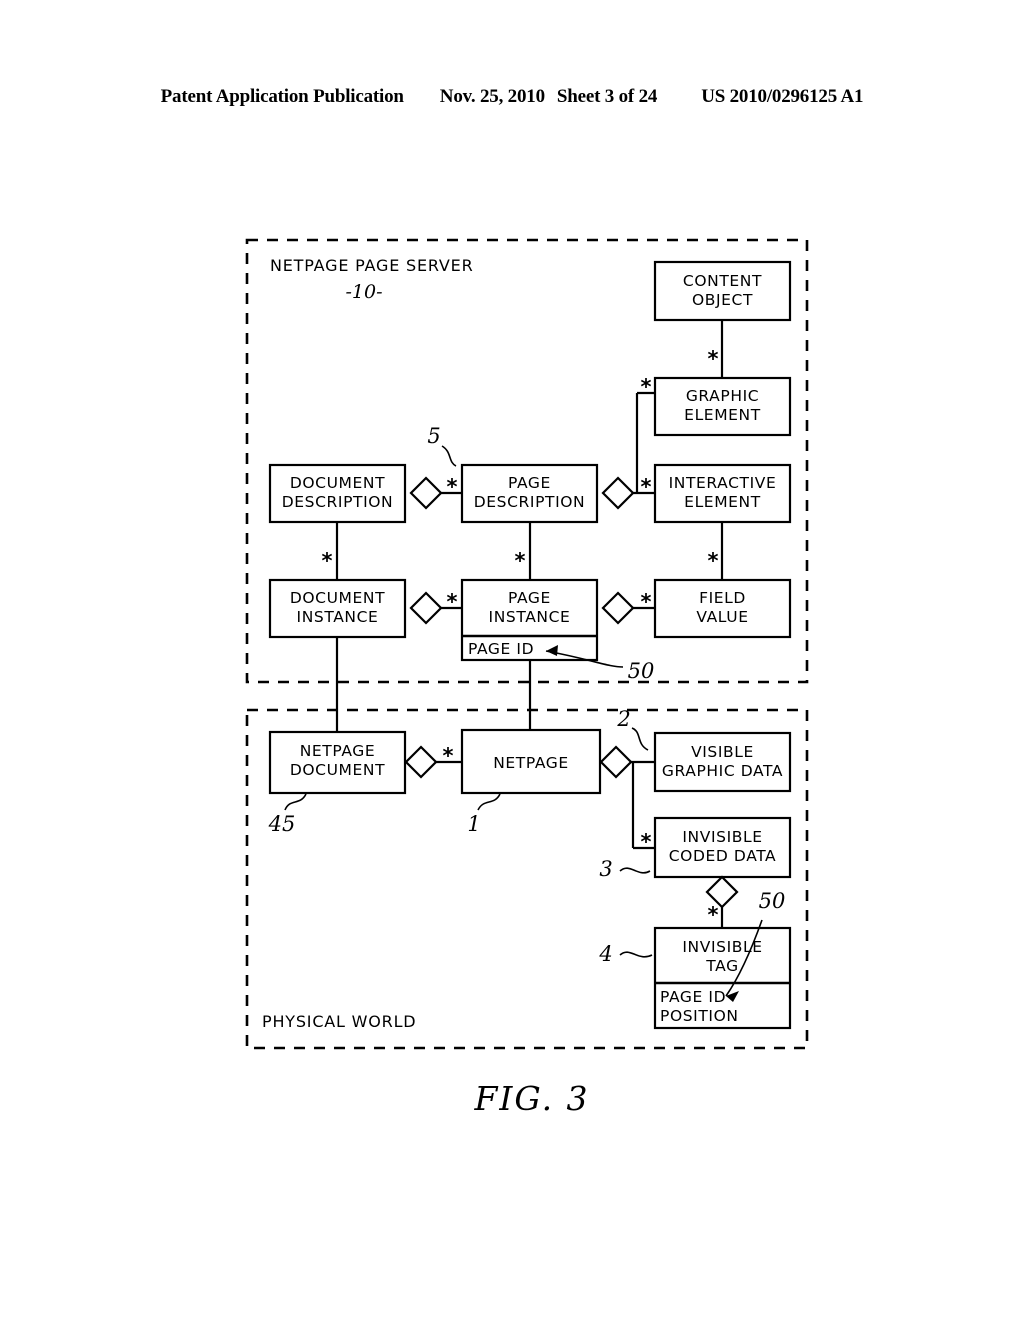  I want to click on node-page-instance: PAGE INSTANCE PAGE ID, so click(529, 620).